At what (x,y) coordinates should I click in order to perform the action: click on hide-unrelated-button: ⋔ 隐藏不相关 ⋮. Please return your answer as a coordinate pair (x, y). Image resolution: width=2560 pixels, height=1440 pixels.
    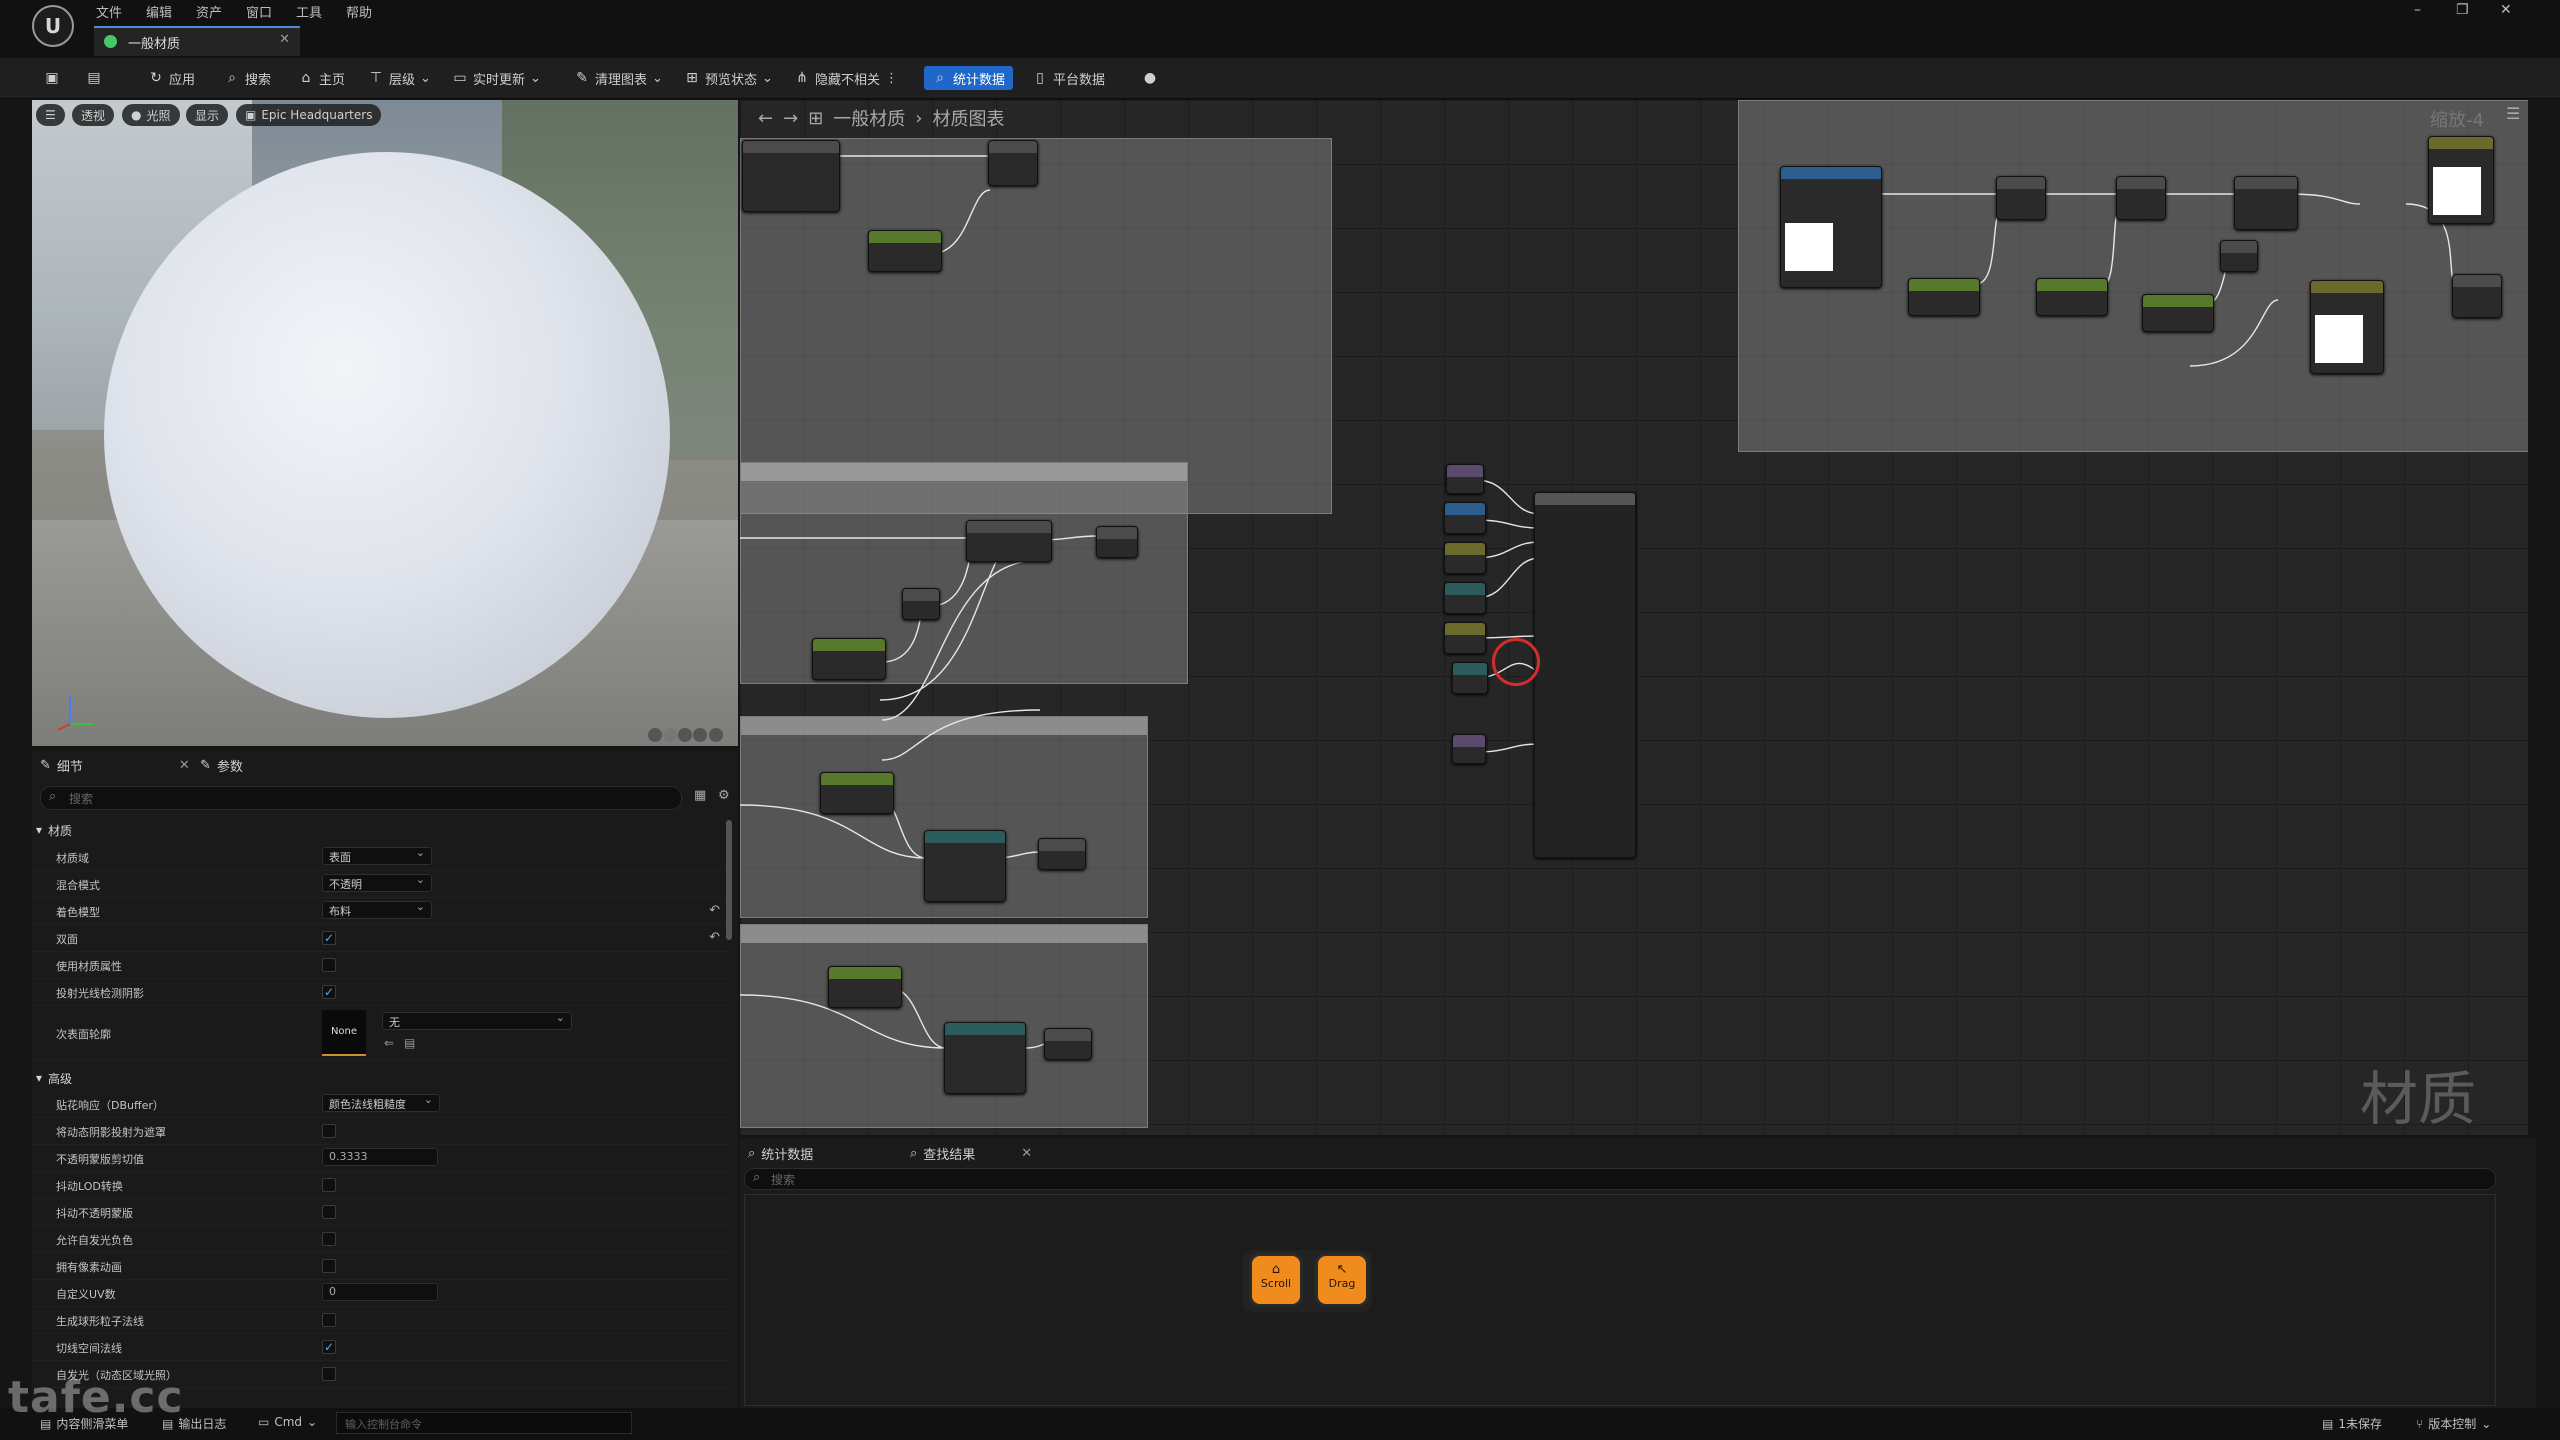
    Looking at the image, I should click on (846, 78).